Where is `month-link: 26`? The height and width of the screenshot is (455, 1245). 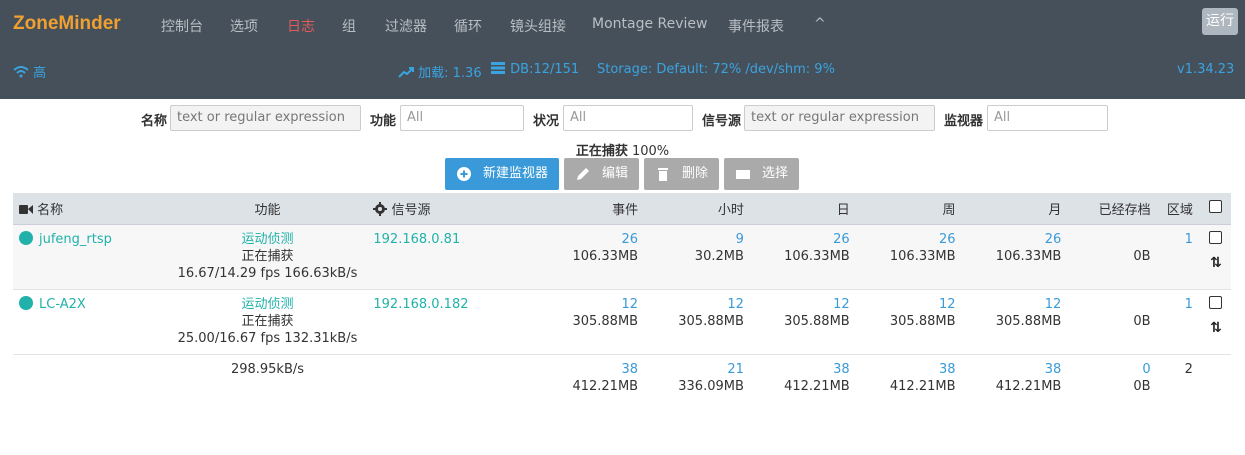 month-link: 26 is located at coordinates (1017, 239).